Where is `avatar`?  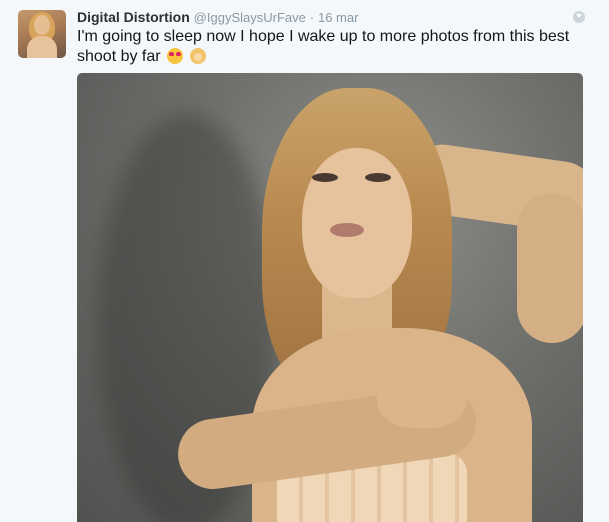
avatar is located at coordinates (42, 34).